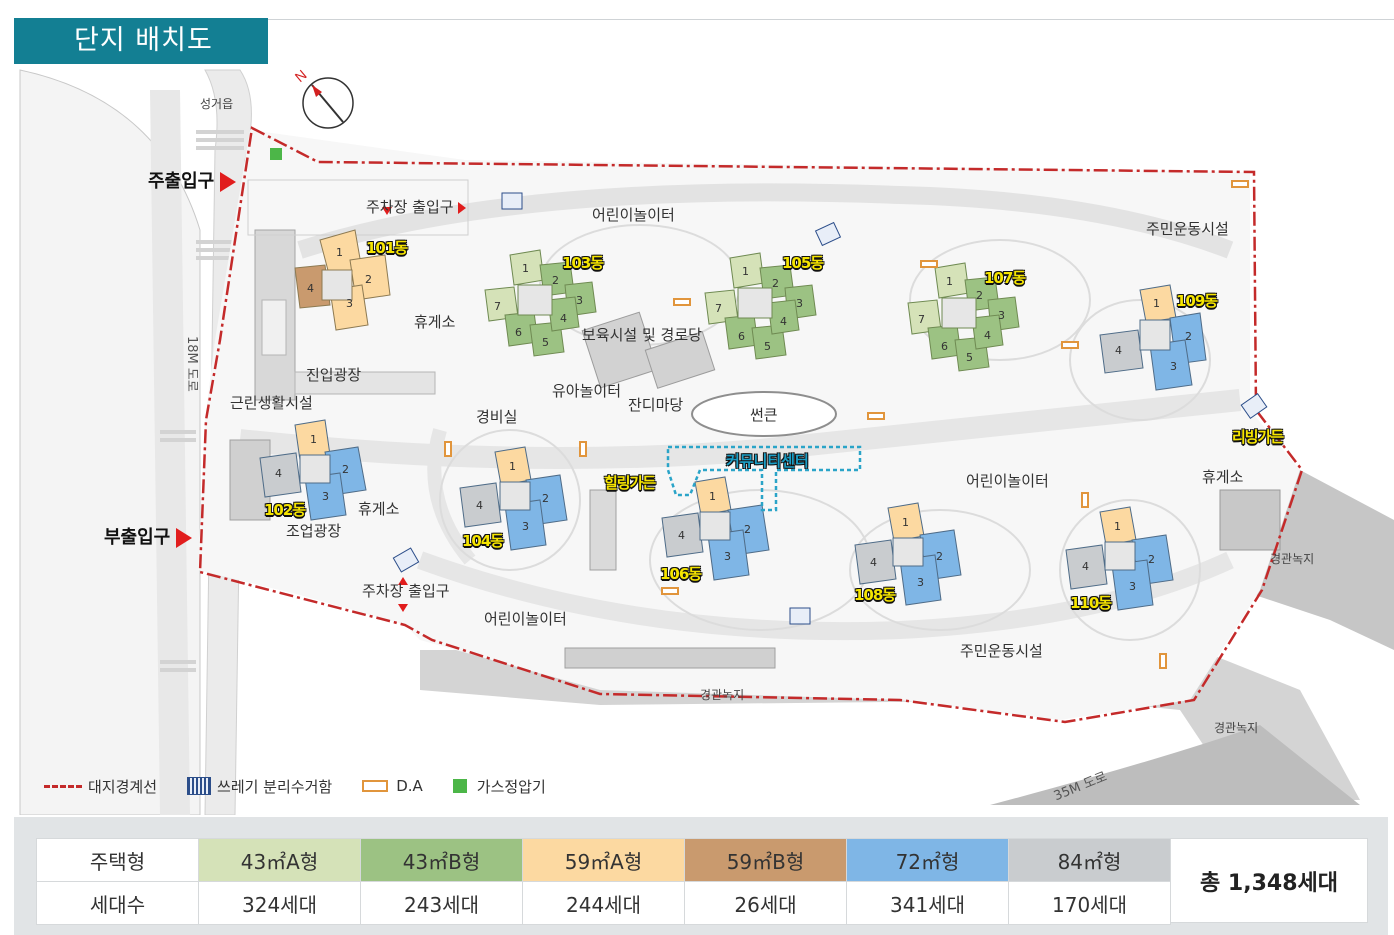  Describe the element at coordinates (334, 375) in the screenshot. I see `entry-plaza-label: 진입광장` at that location.